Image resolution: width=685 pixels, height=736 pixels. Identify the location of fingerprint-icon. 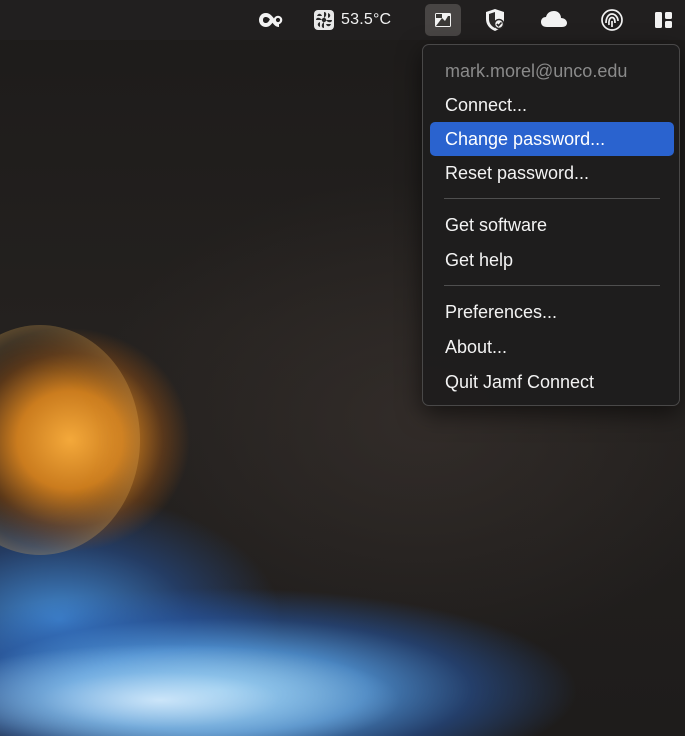
(612, 20).